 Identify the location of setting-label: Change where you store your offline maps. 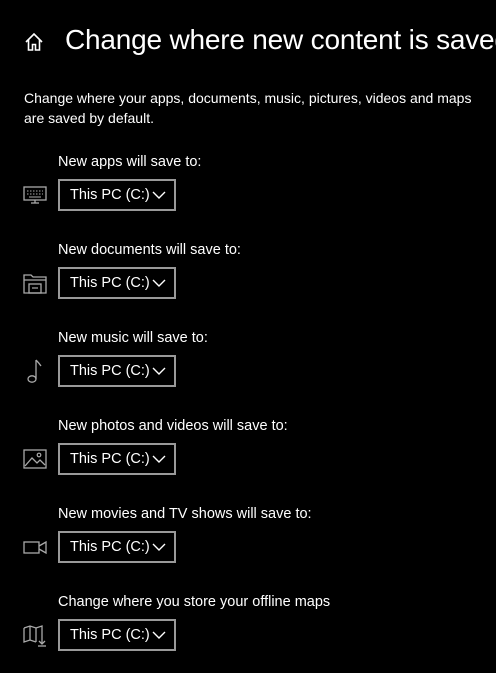
(194, 602).